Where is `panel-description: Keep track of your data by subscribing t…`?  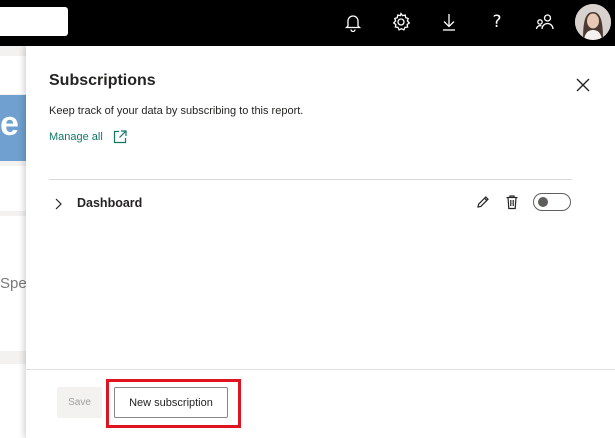 panel-description: Keep track of your data by subscribing t… is located at coordinates (176, 111).